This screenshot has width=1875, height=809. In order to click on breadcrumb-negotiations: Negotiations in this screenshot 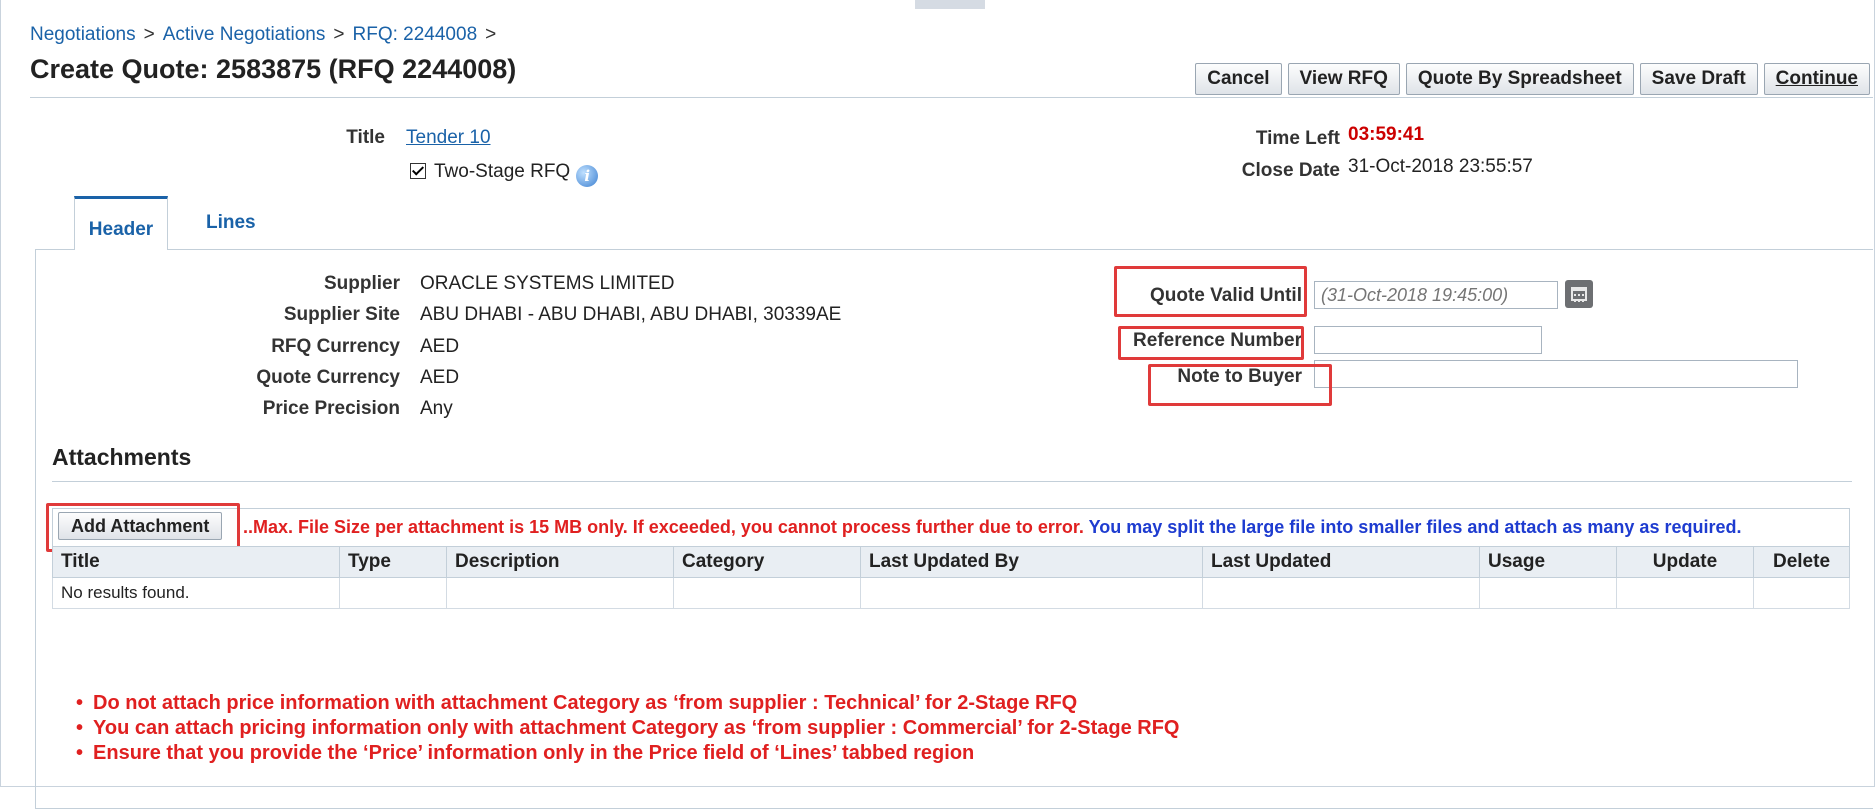, I will do `click(83, 34)`.